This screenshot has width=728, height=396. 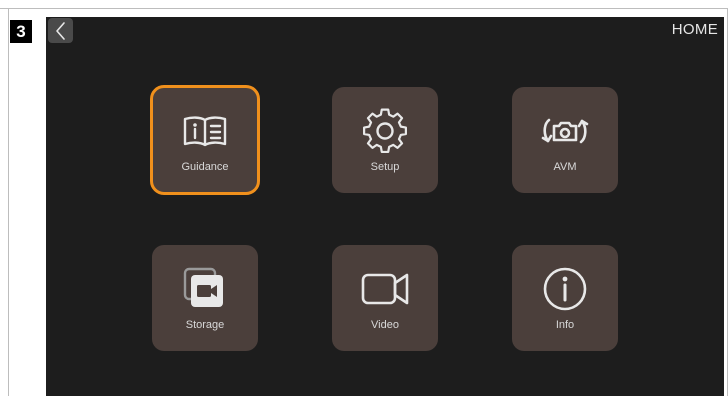 What do you see at coordinates (364, 8) in the screenshot?
I see `frame-border-top` at bounding box center [364, 8].